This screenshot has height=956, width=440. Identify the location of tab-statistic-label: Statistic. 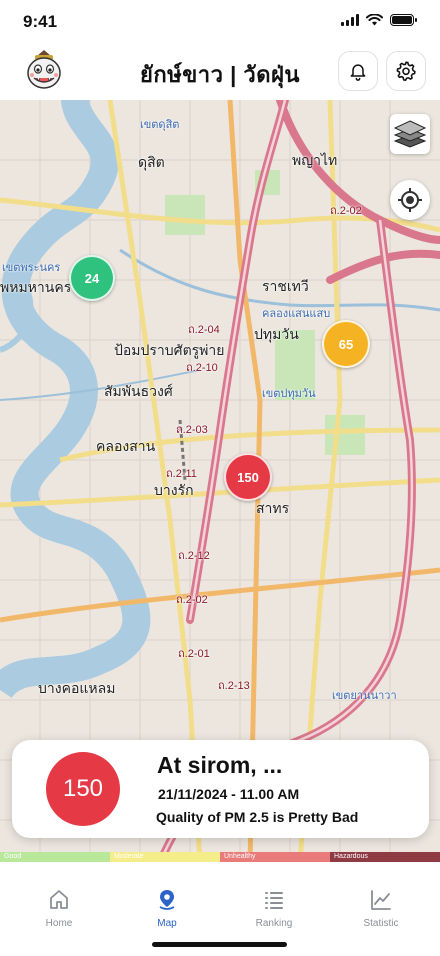
(381, 923).